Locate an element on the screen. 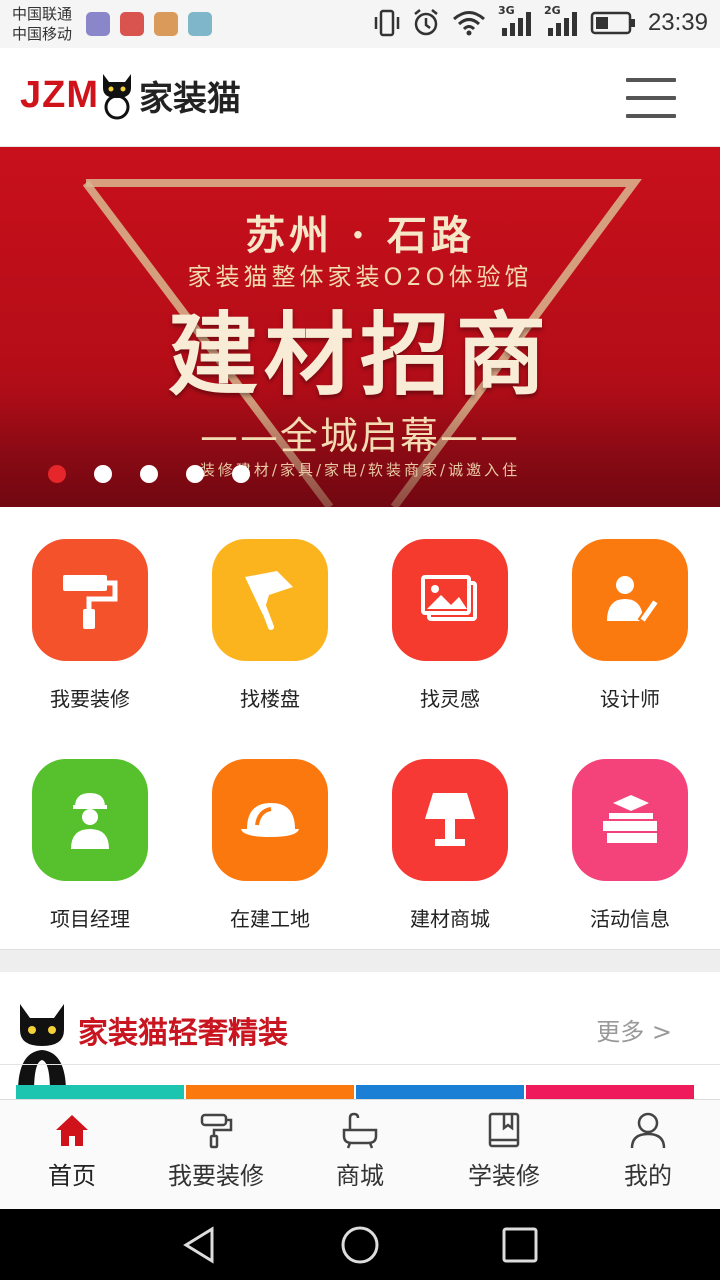 Image resolution: width=720 pixels, height=1280 pixels. logo: JZM 家装猫 is located at coordinates (130, 95).